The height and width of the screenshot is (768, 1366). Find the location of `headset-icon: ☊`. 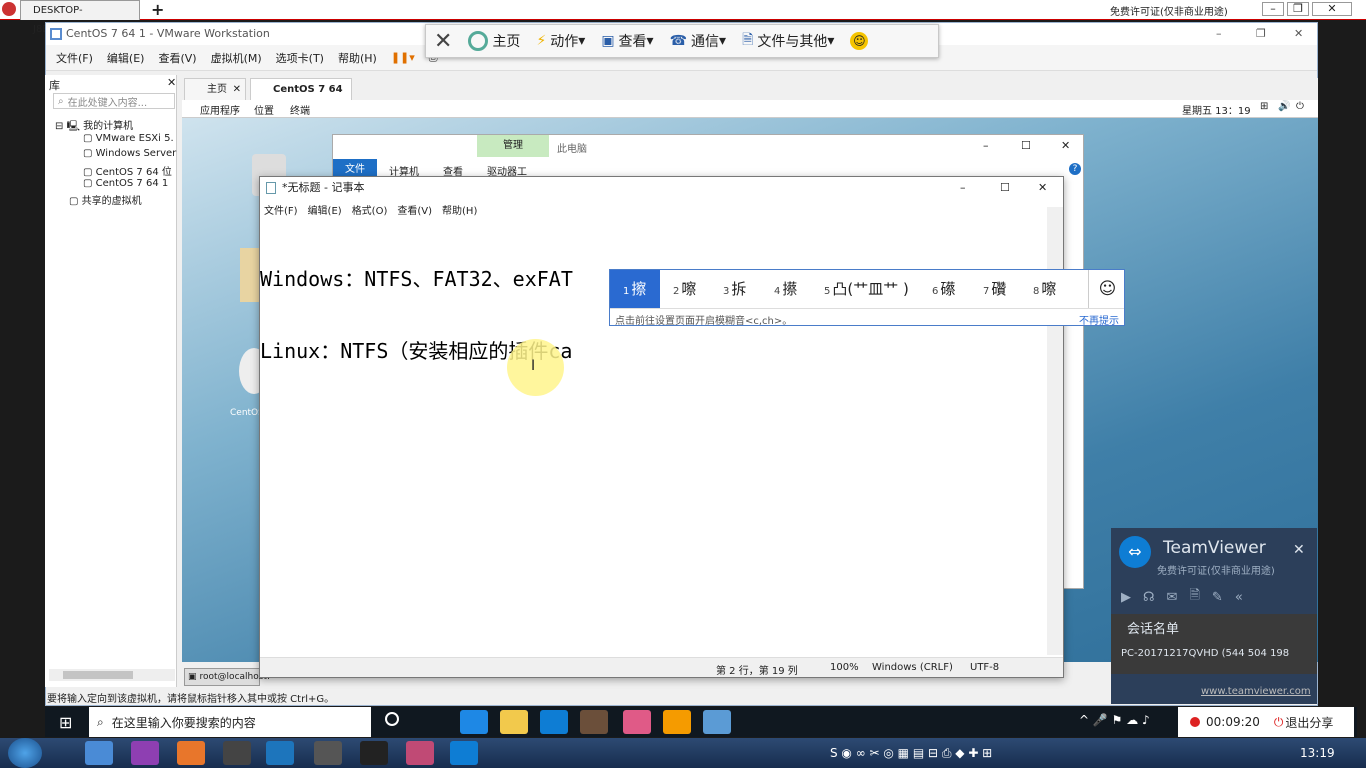

headset-icon: ☊ is located at coordinates (1149, 597).